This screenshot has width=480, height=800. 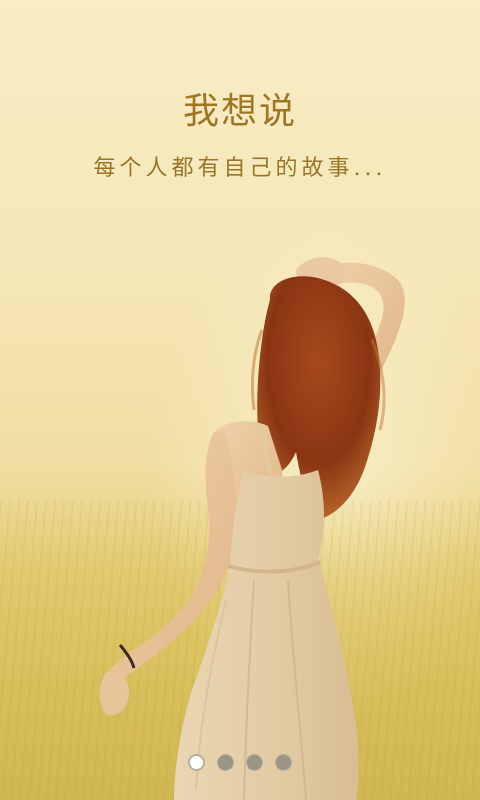 What do you see at coordinates (114, 694) in the screenshot?
I see `left-hand` at bounding box center [114, 694].